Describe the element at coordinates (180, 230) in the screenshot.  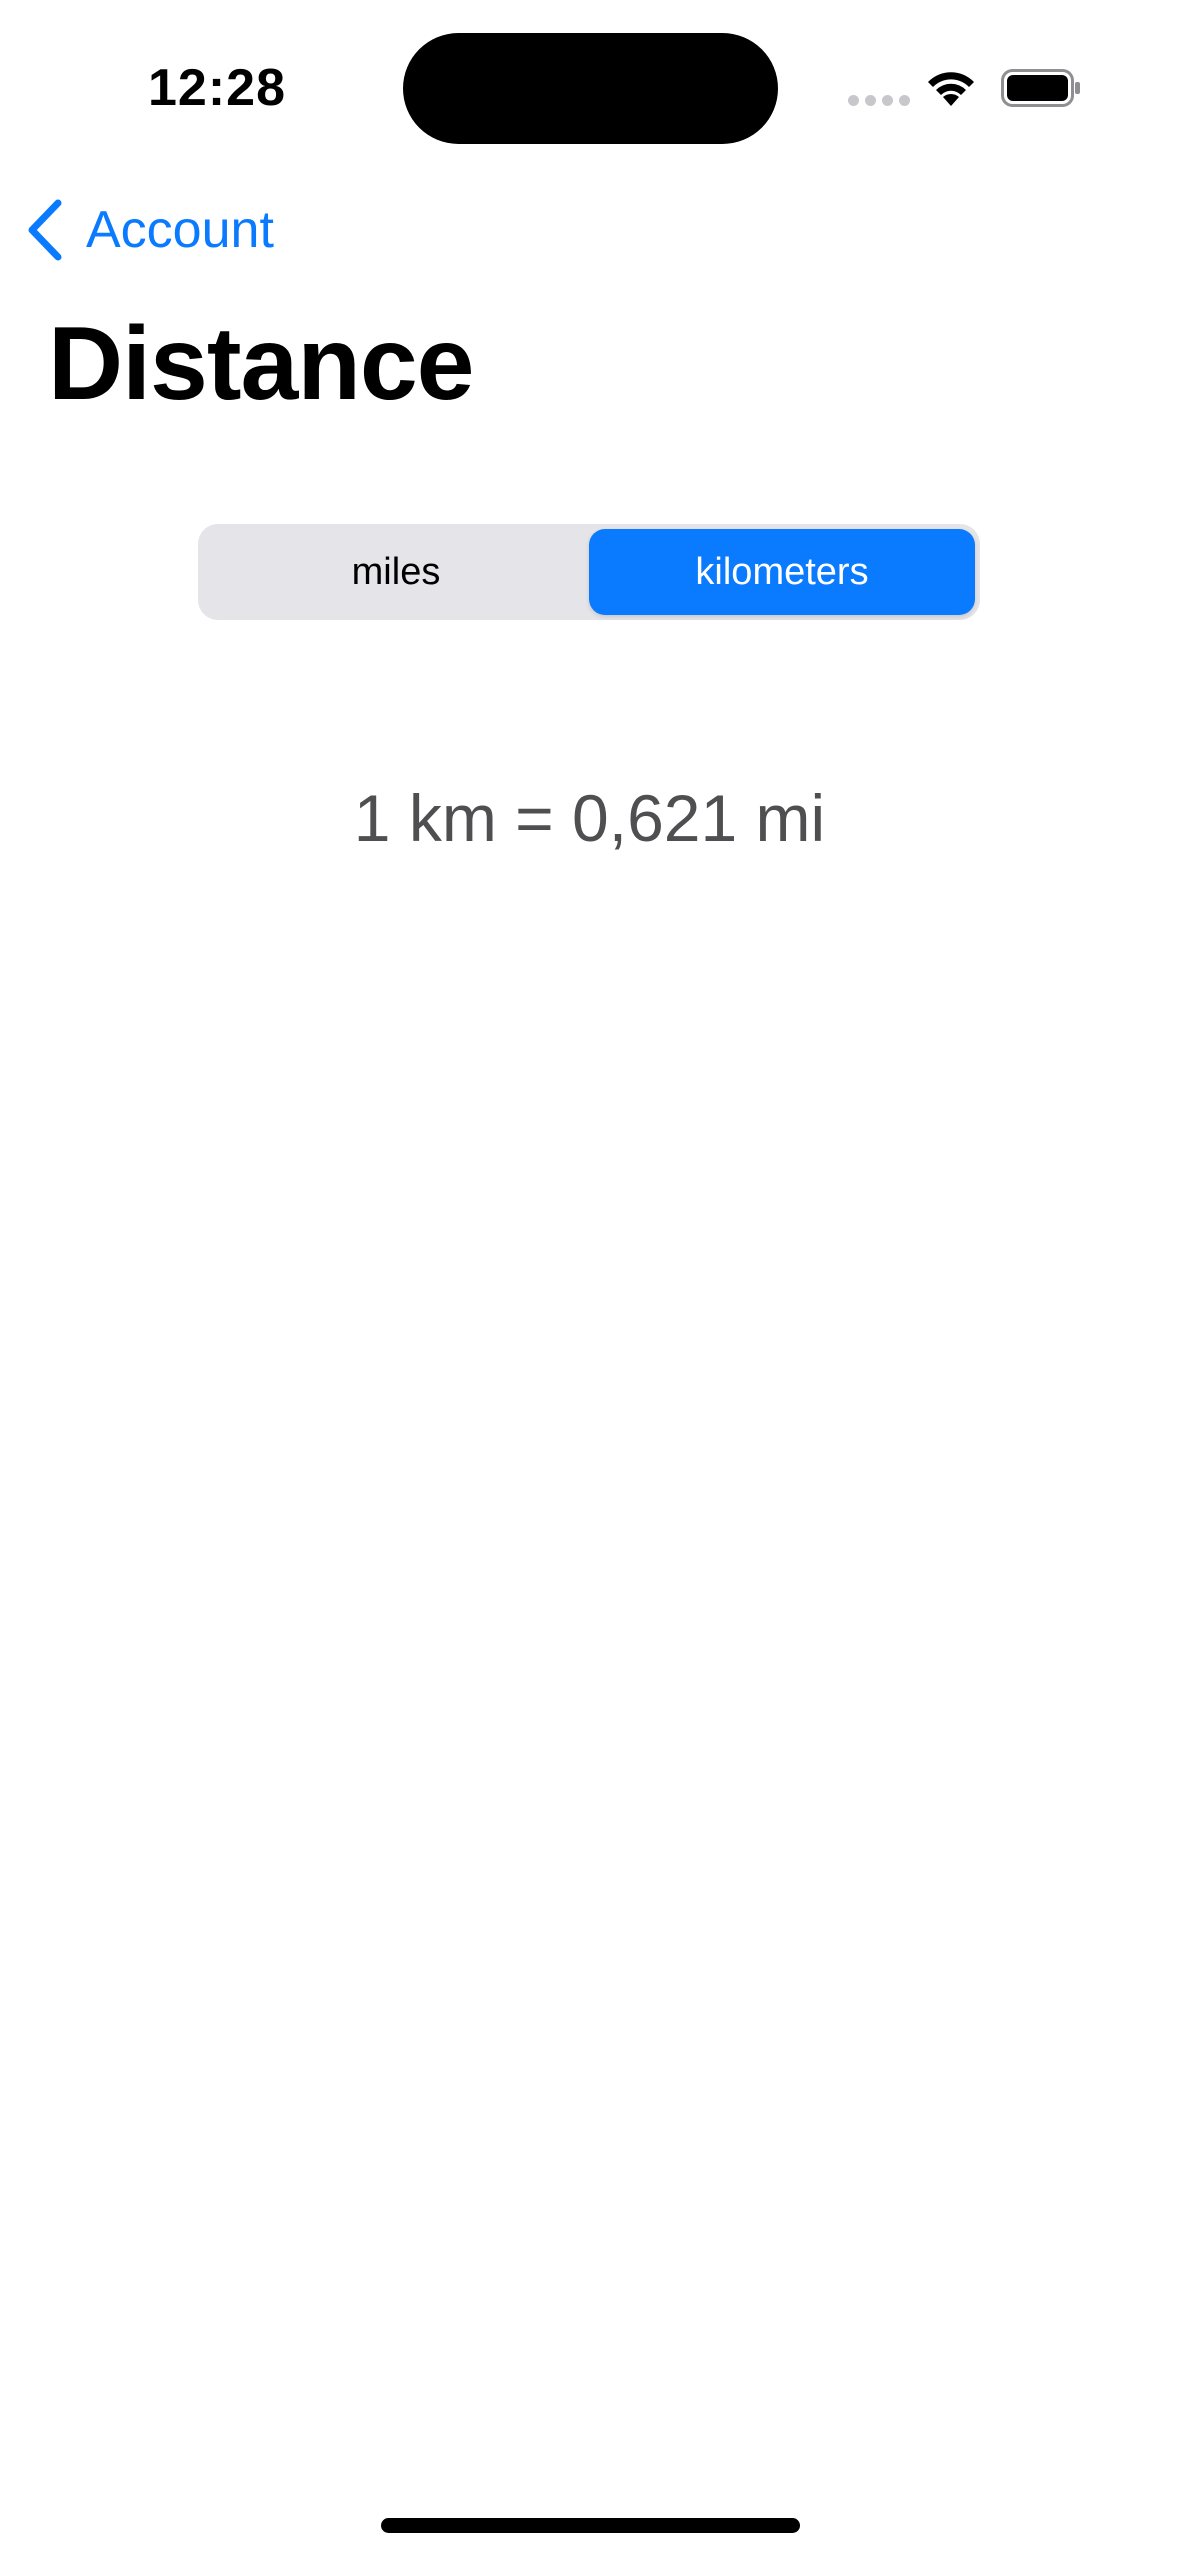
I see `back-button-label: Account` at that location.